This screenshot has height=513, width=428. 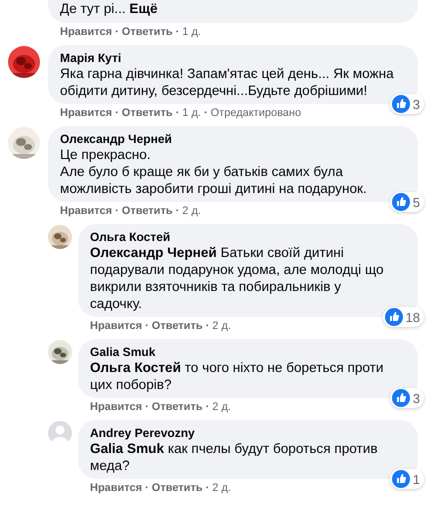 I want to click on comment-text: Це прекрасно. Але було б краще як би у батьків самих була можливість заробити гроші дитині на подарунок., so click(x=214, y=171).